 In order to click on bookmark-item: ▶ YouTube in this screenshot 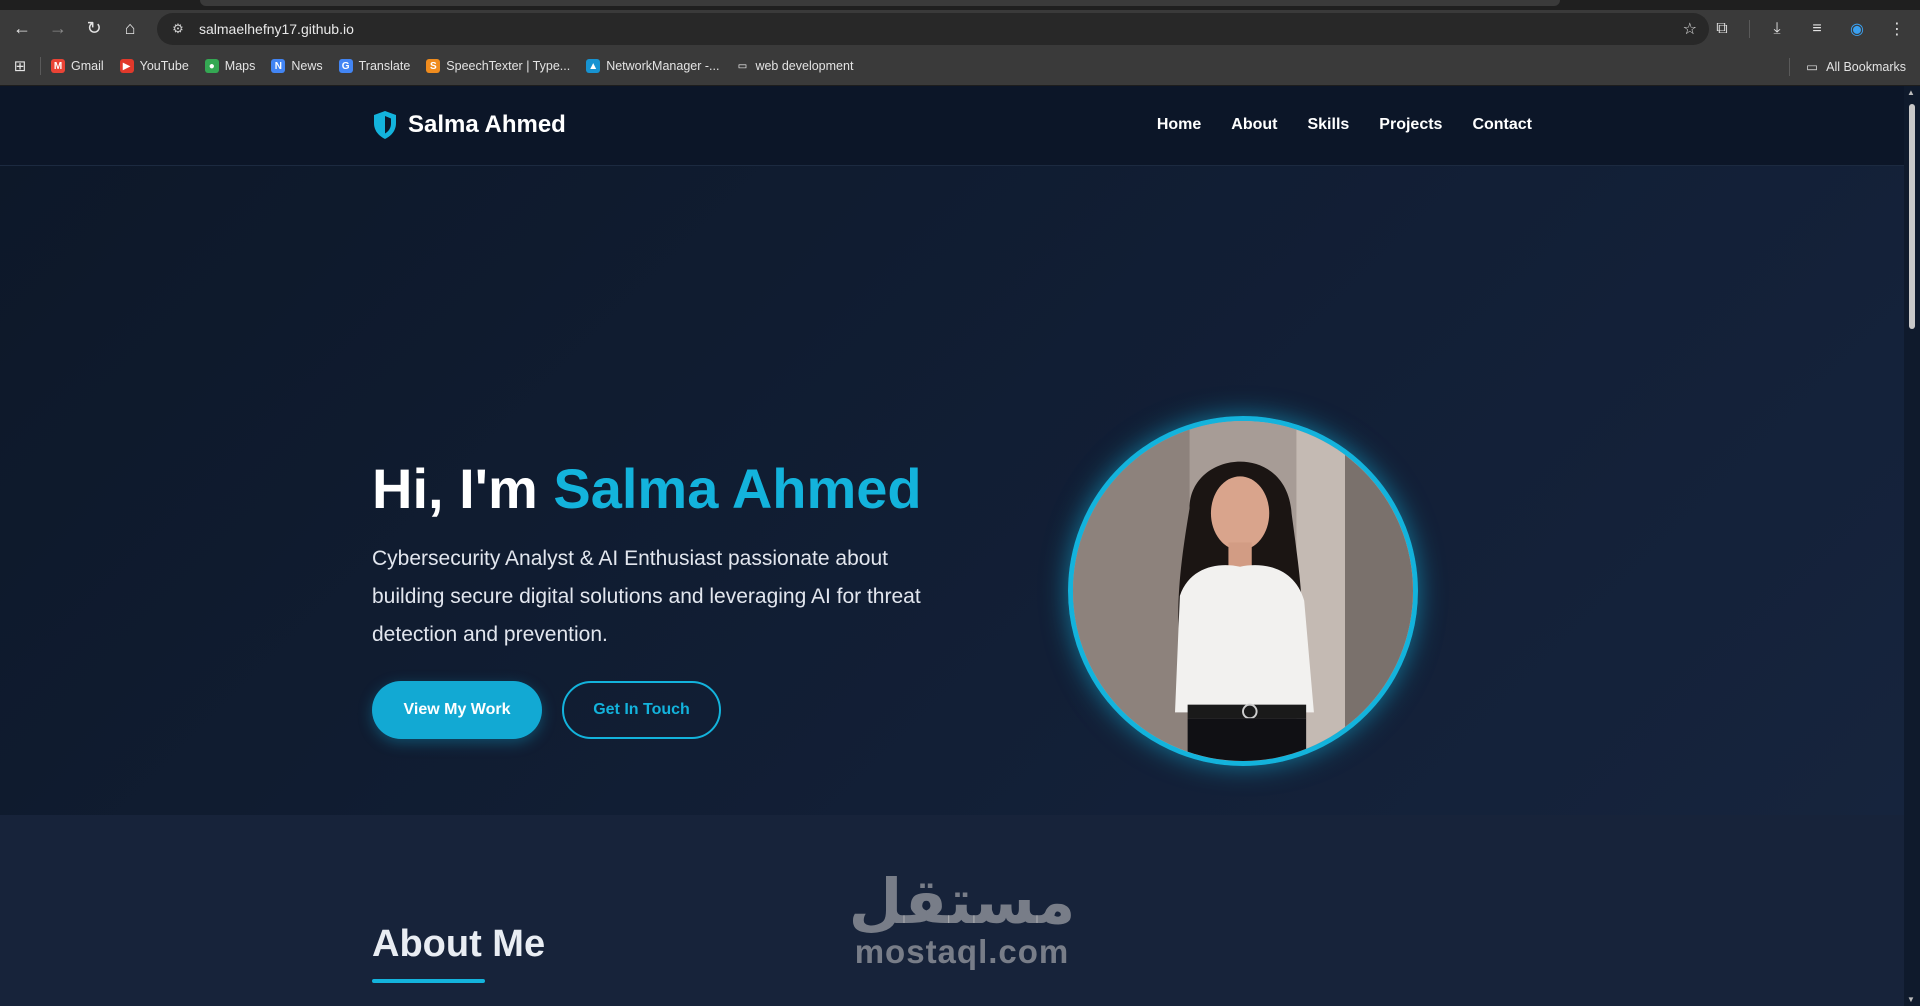, I will do `click(154, 66)`.